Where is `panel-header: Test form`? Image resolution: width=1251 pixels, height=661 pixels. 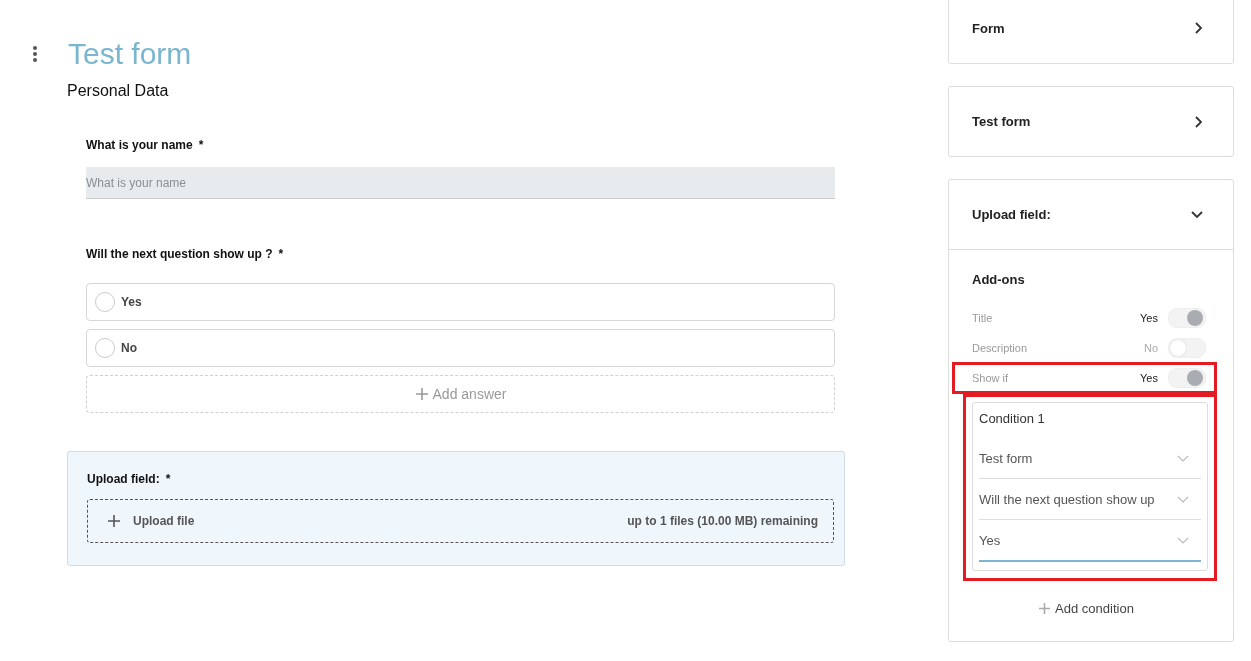 panel-header: Test form is located at coordinates (1091, 121).